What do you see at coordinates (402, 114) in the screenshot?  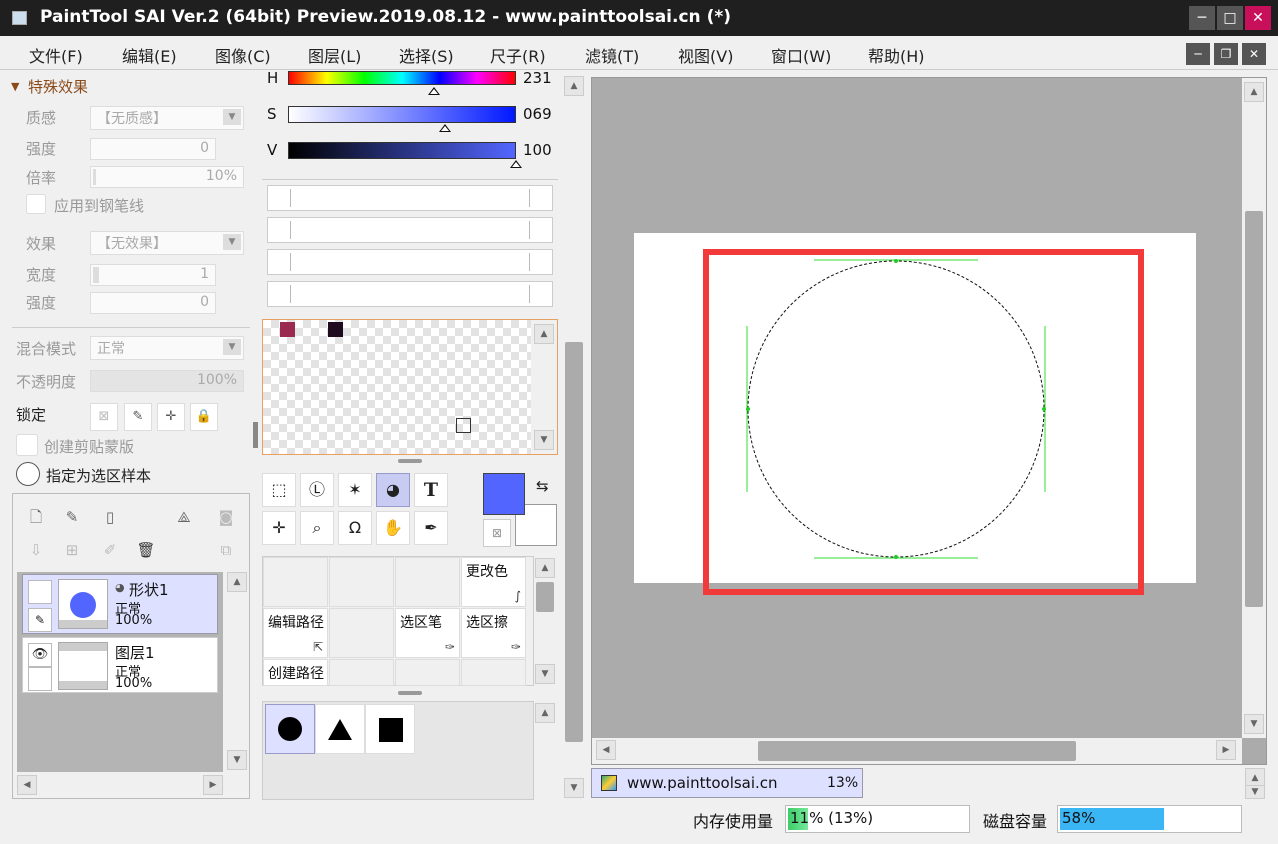 I see `saturation-slider` at bounding box center [402, 114].